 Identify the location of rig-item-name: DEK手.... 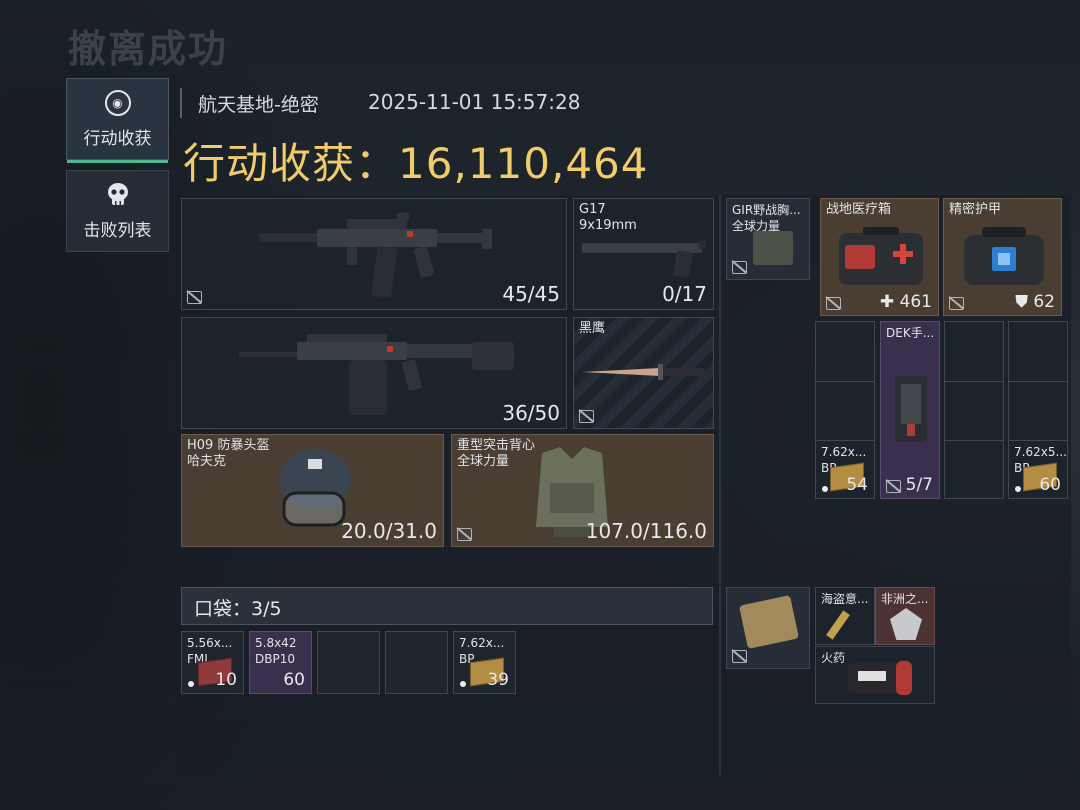
(910, 333).